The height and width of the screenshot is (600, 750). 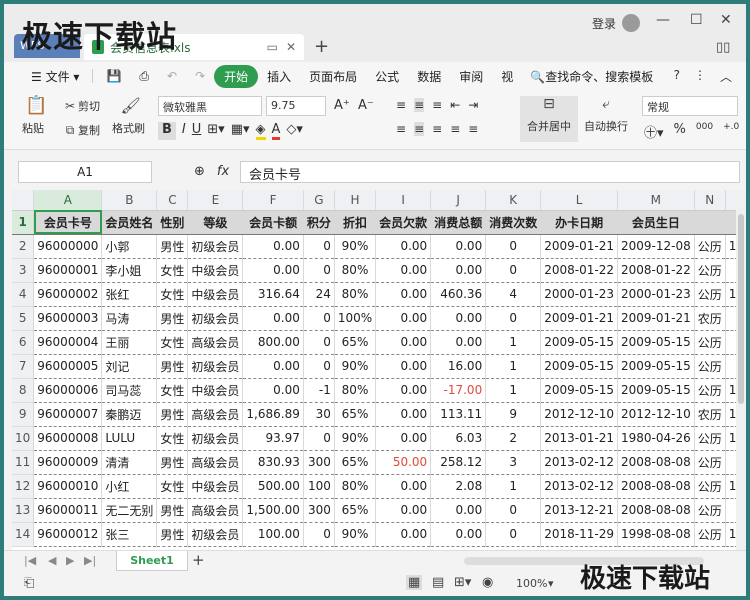 I want to click on cell: 小红, so click(x=129, y=486).